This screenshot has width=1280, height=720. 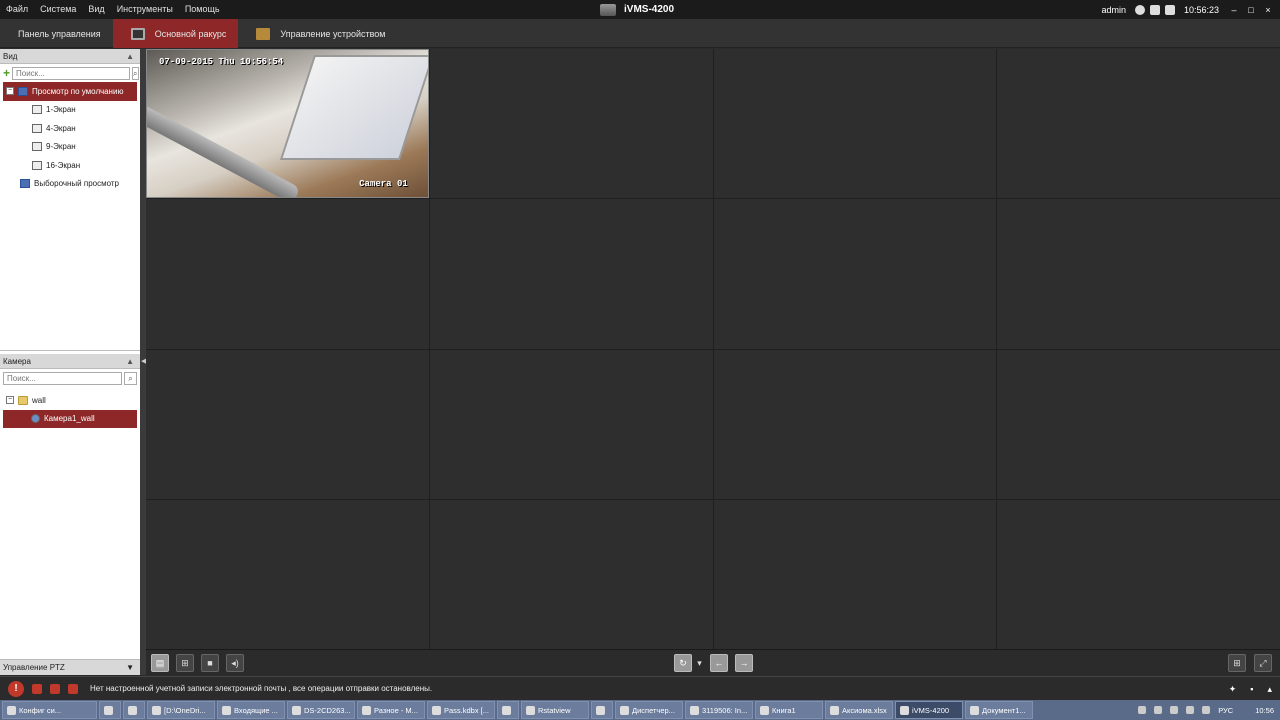 What do you see at coordinates (1190, 710) in the screenshot?
I see `network-icon` at bounding box center [1190, 710].